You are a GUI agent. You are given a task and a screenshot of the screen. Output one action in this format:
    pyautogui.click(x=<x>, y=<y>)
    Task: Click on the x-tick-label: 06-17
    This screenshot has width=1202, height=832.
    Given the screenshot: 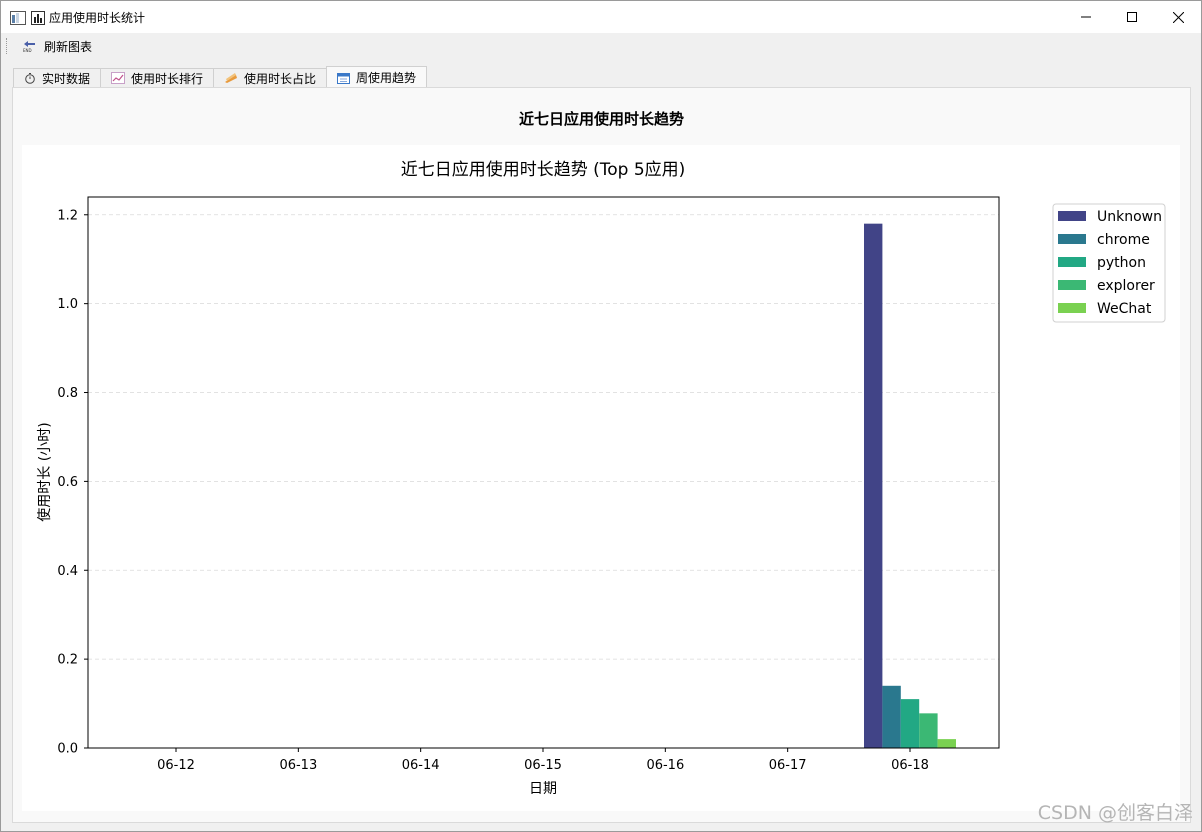 What is the action you would take?
    pyautogui.click(x=788, y=765)
    